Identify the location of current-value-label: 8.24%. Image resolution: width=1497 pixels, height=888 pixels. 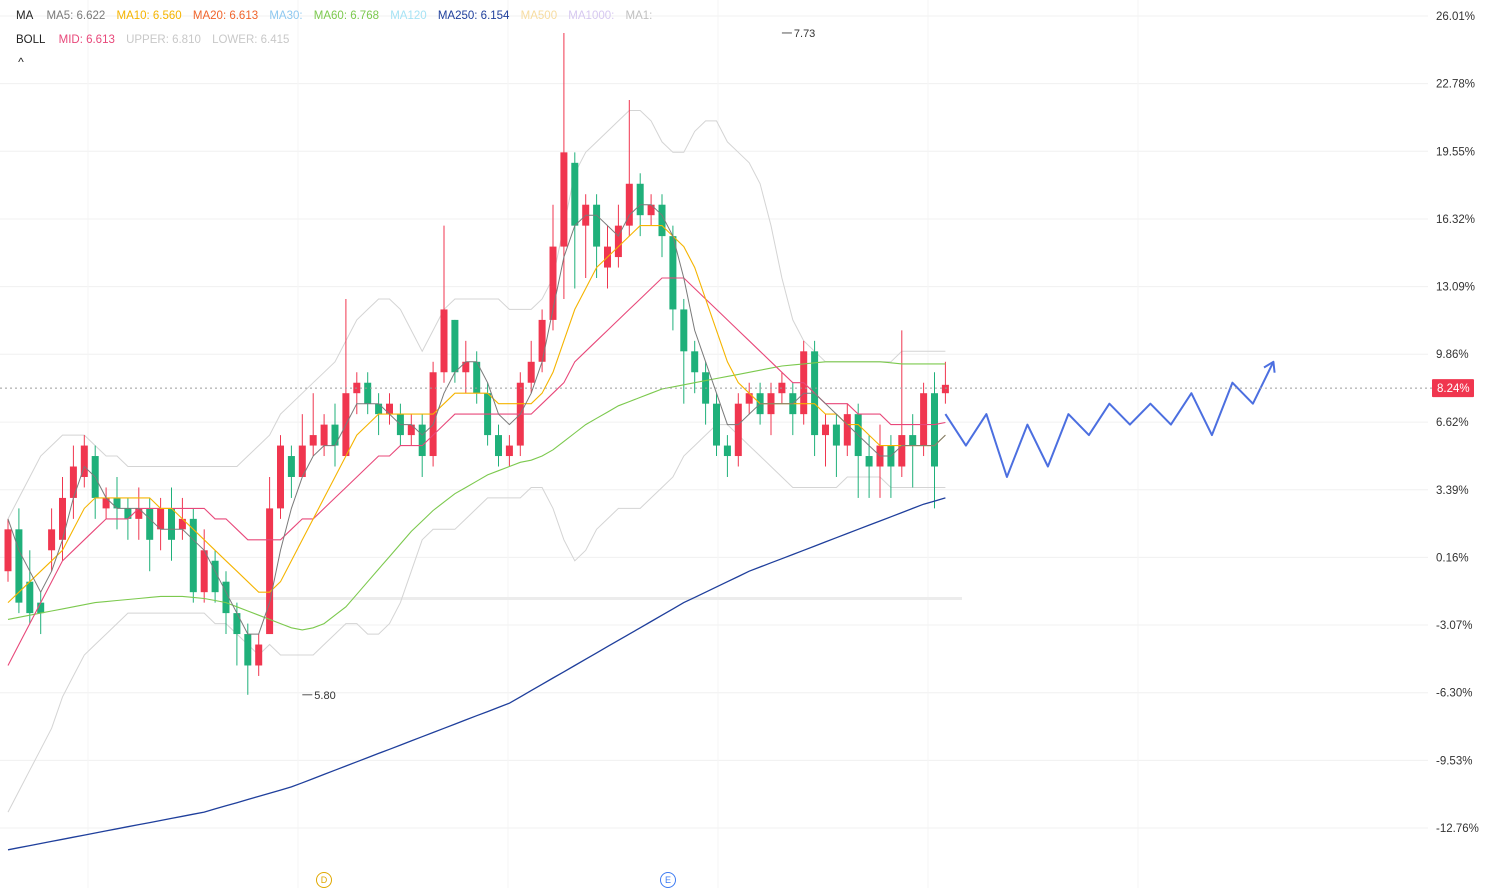
(1453, 389).